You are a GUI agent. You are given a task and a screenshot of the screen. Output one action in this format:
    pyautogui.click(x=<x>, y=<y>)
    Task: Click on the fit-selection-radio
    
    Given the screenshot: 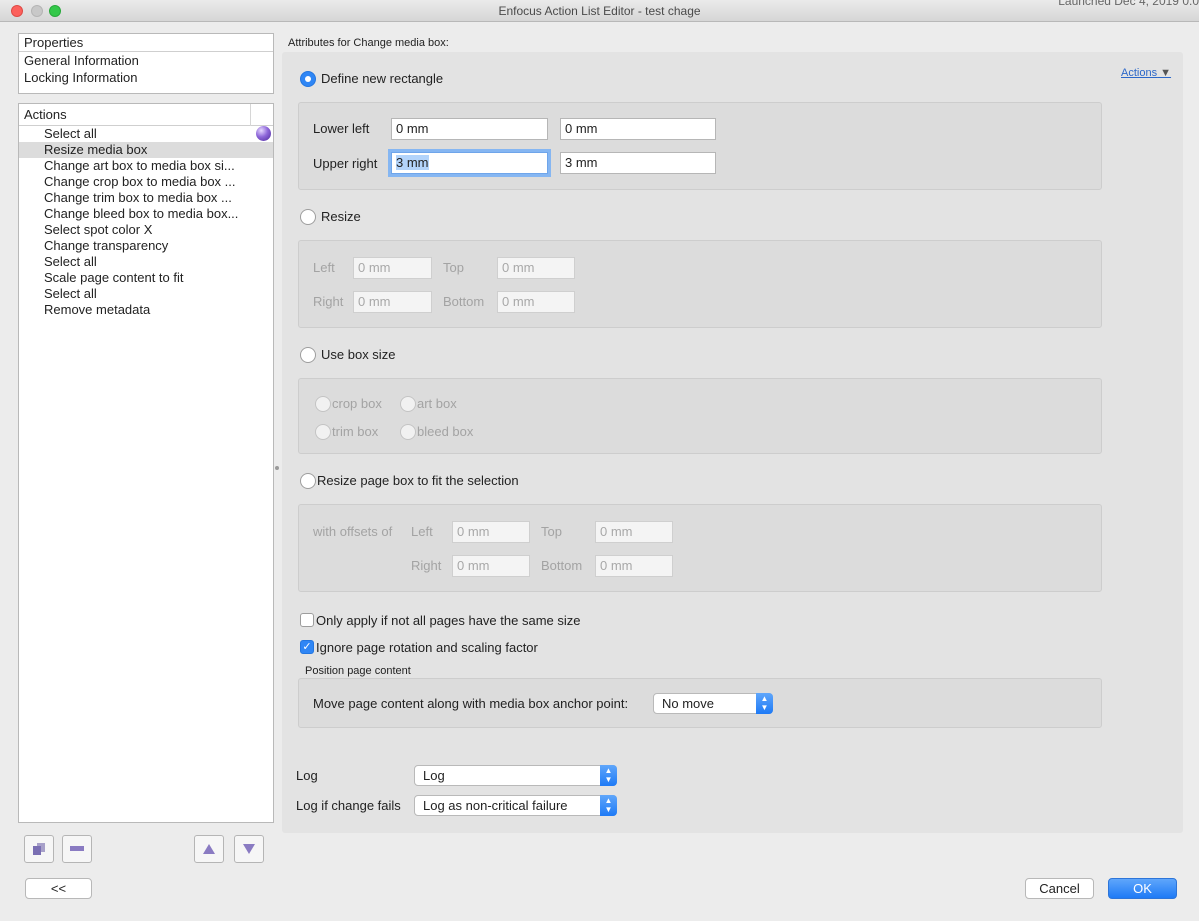 What is the action you would take?
    pyautogui.click(x=308, y=481)
    